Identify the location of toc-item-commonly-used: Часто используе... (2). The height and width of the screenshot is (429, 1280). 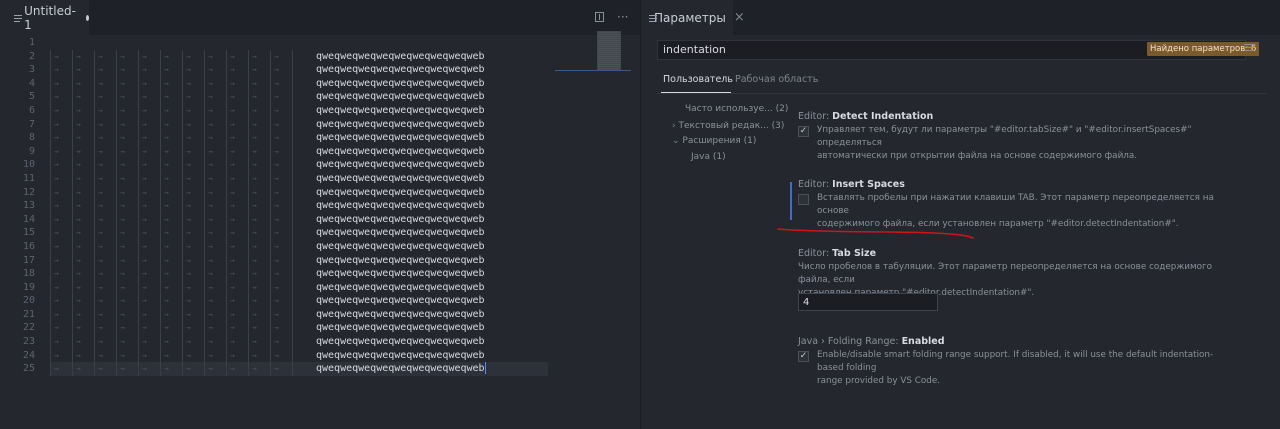
(736, 109).